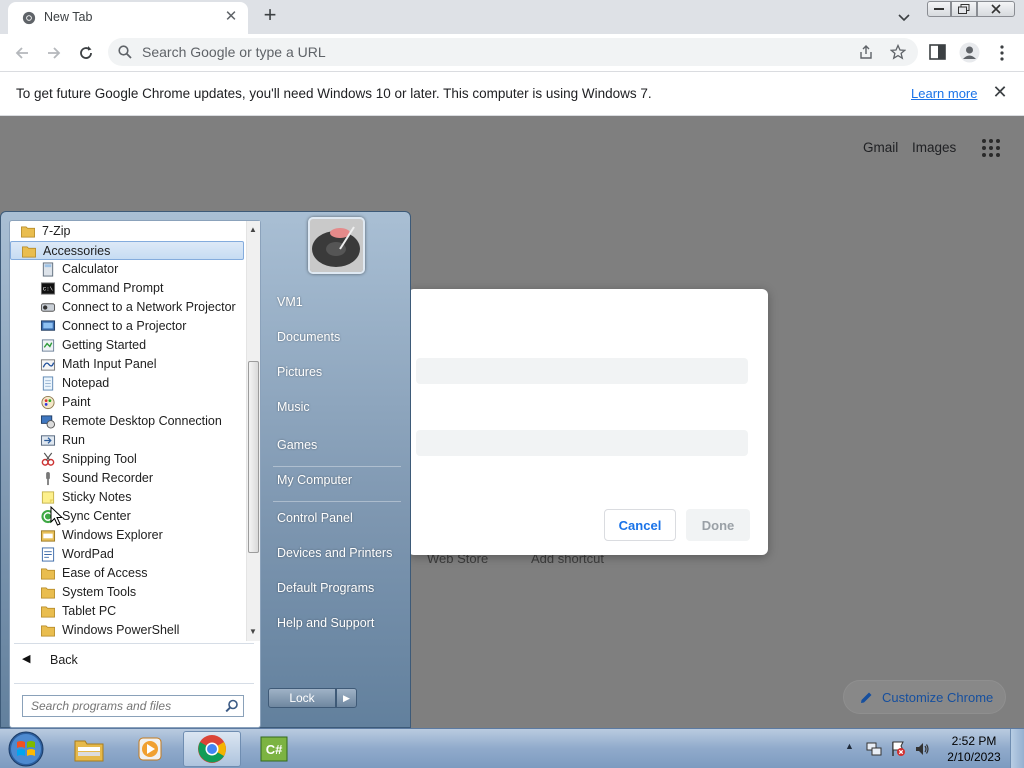  What do you see at coordinates (127, 269) in the screenshot?
I see `program-item: Calculator` at bounding box center [127, 269].